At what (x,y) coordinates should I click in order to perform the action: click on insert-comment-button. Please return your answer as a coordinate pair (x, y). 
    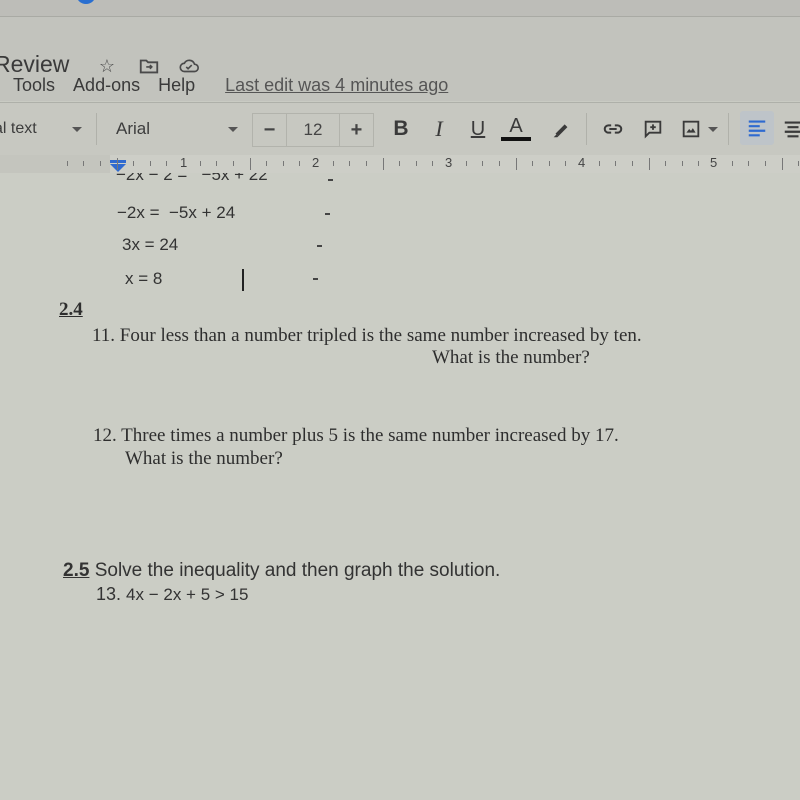
    Looking at the image, I should click on (653, 129).